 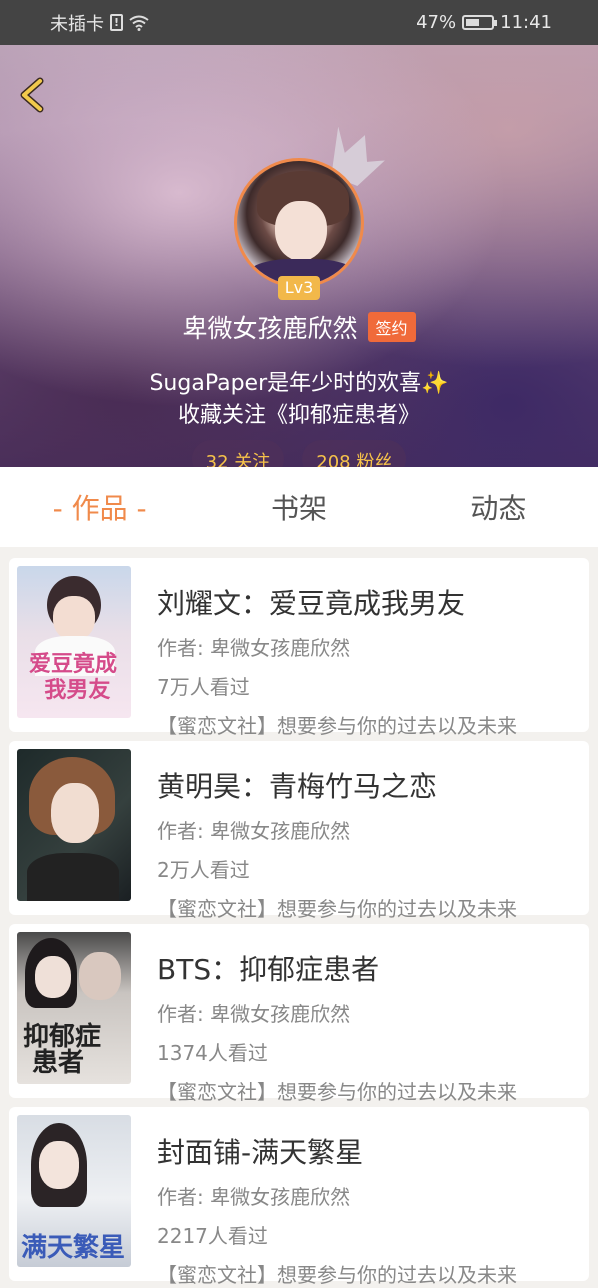 What do you see at coordinates (203, 687) in the screenshot?
I see `book-views: 7万人看过` at bounding box center [203, 687].